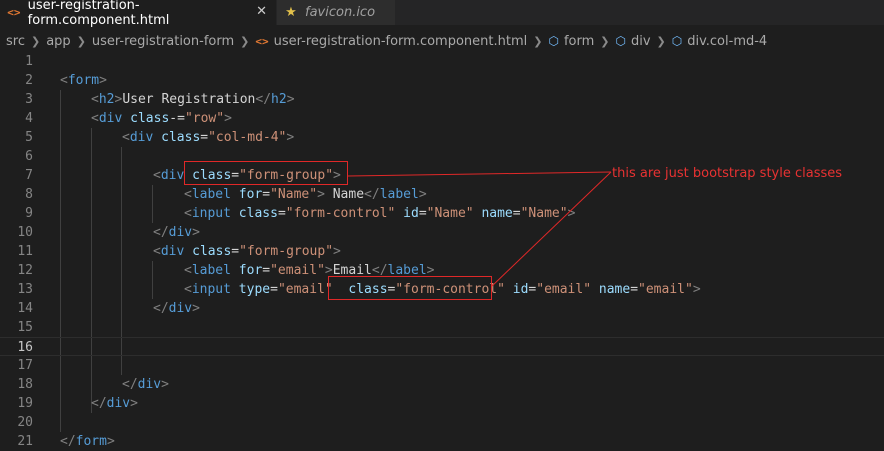 The width and height of the screenshot is (884, 451). What do you see at coordinates (479, 174) in the screenshot?
I see `annotation-line-upper` at bounding box center [479, 174].